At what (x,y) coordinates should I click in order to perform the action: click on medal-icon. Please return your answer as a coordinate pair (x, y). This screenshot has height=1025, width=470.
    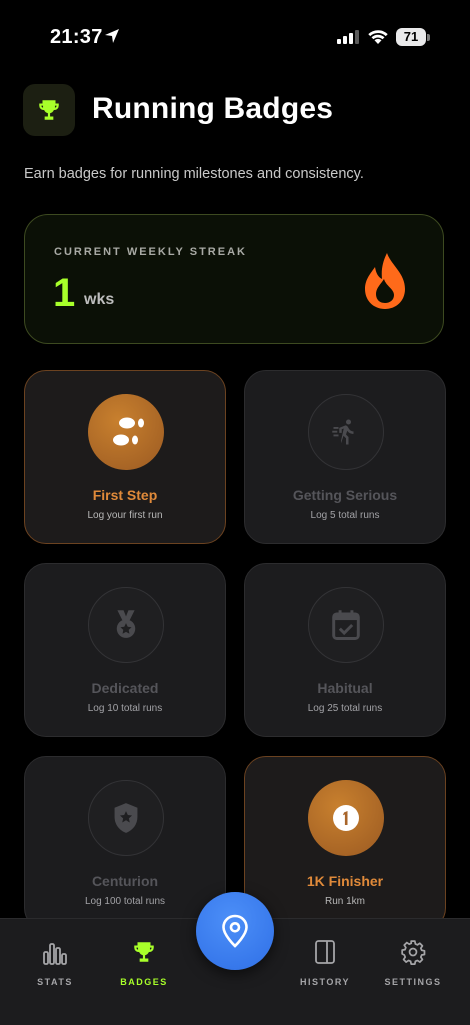
    Looking at the image, I should click on (126, 624).